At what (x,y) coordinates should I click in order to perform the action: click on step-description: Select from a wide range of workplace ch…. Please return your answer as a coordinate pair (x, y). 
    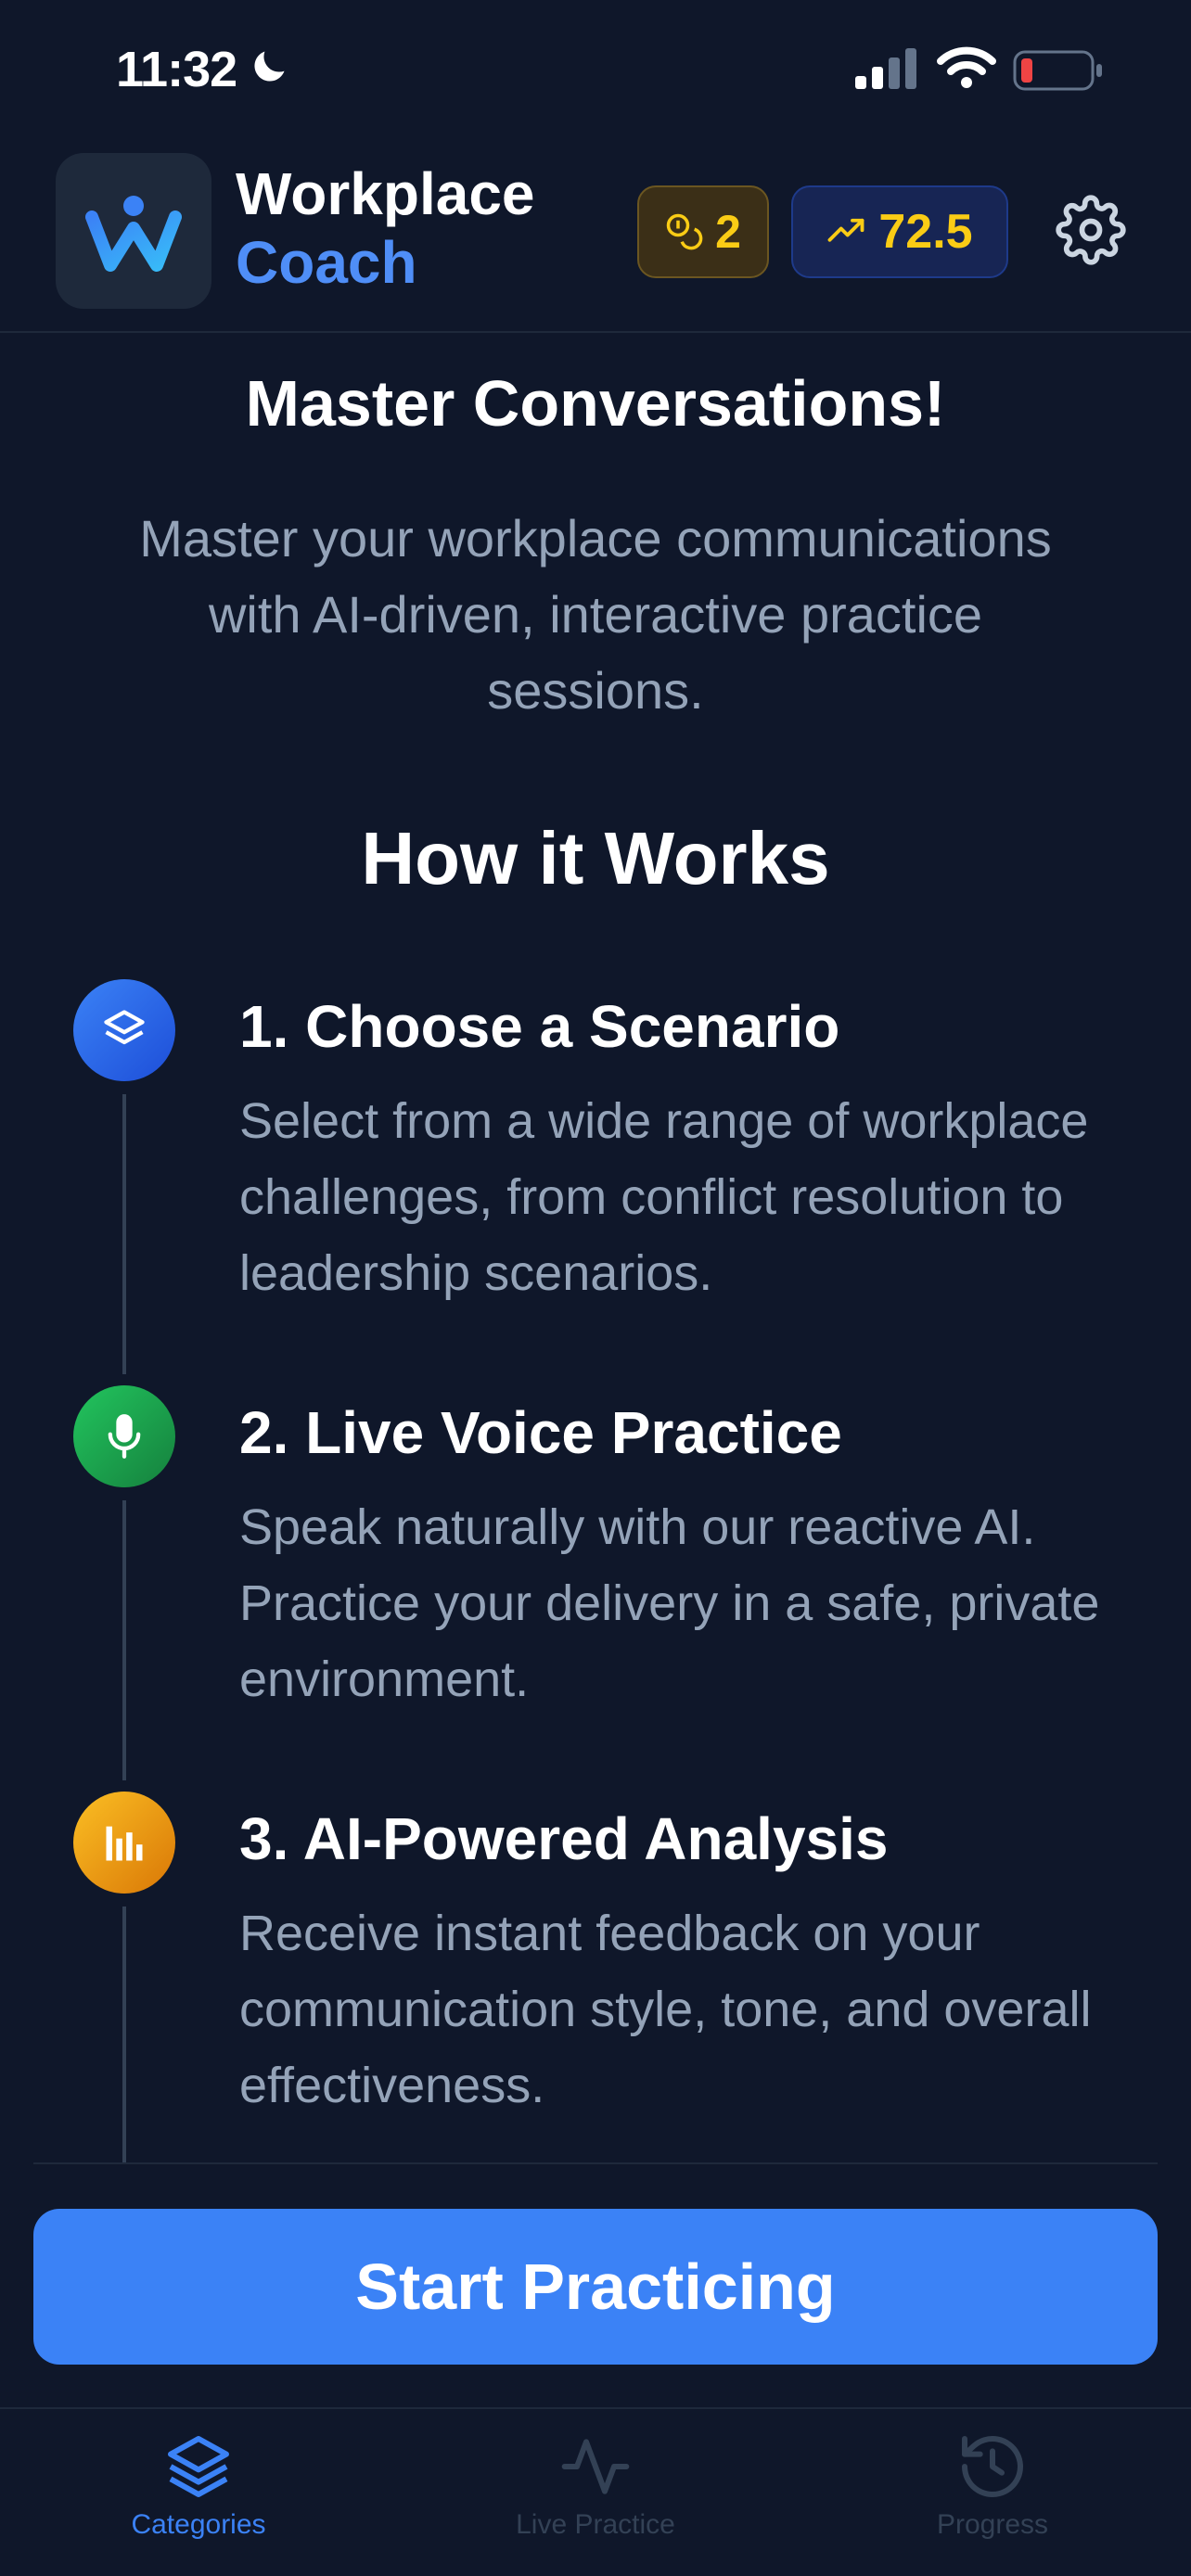
    Looking at the image, I should click on (664, 1197).